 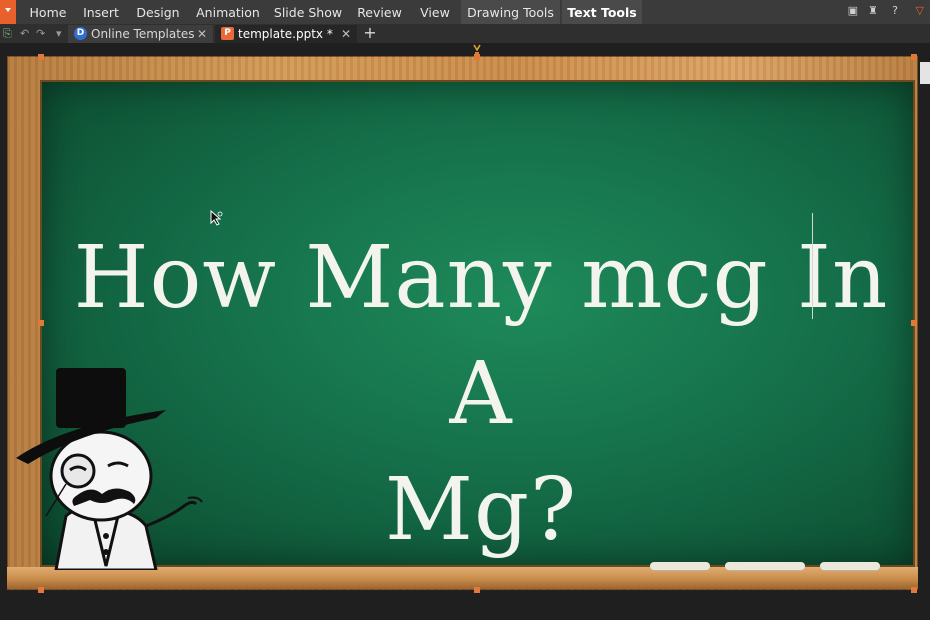 What do you see at coordinates (48, 12) in the screenshot?
I see `menu-home: Home` at bounding box center [48, 12].